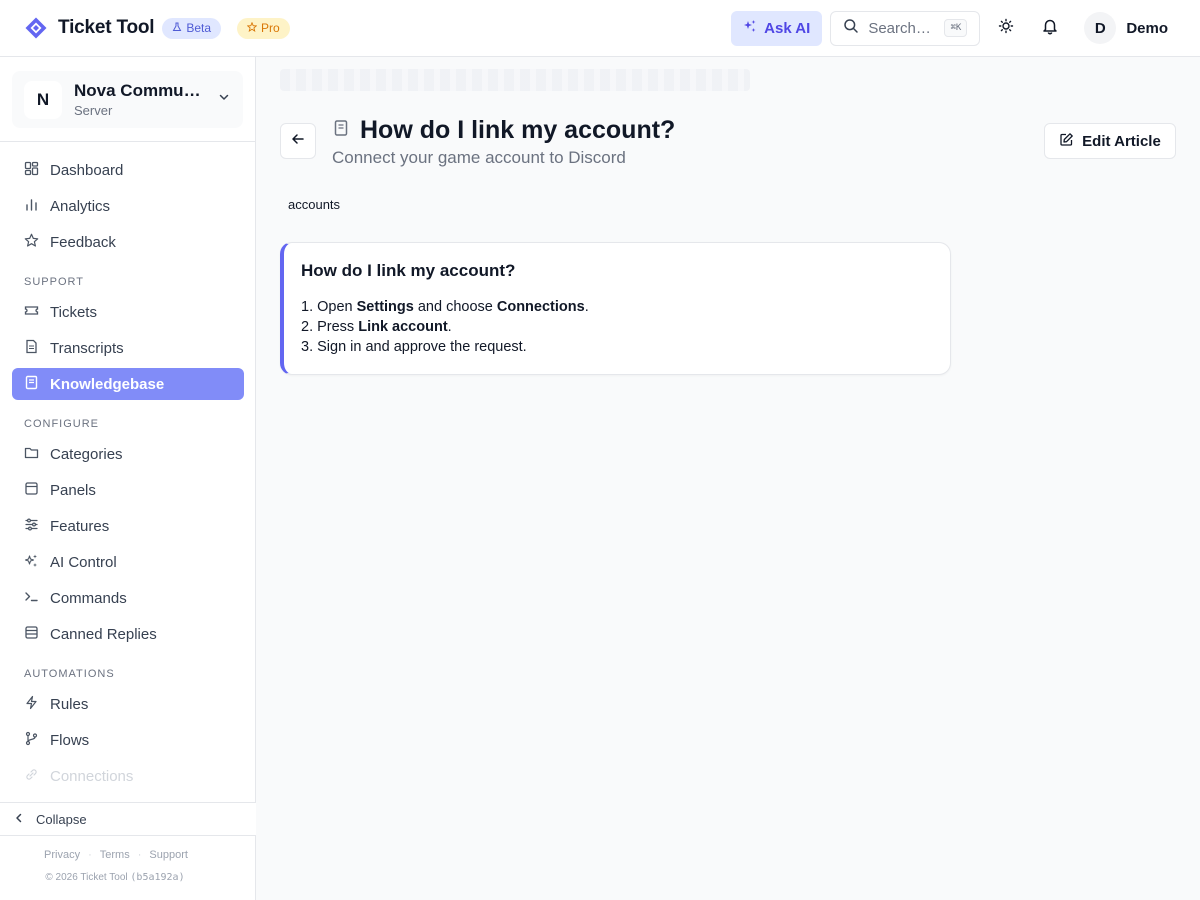 The image size is (1200, 900). What do you see at coordinates (192, 28) in the screenshot?
I see `beta-badge: Beta` at bounding box center [192, 28].